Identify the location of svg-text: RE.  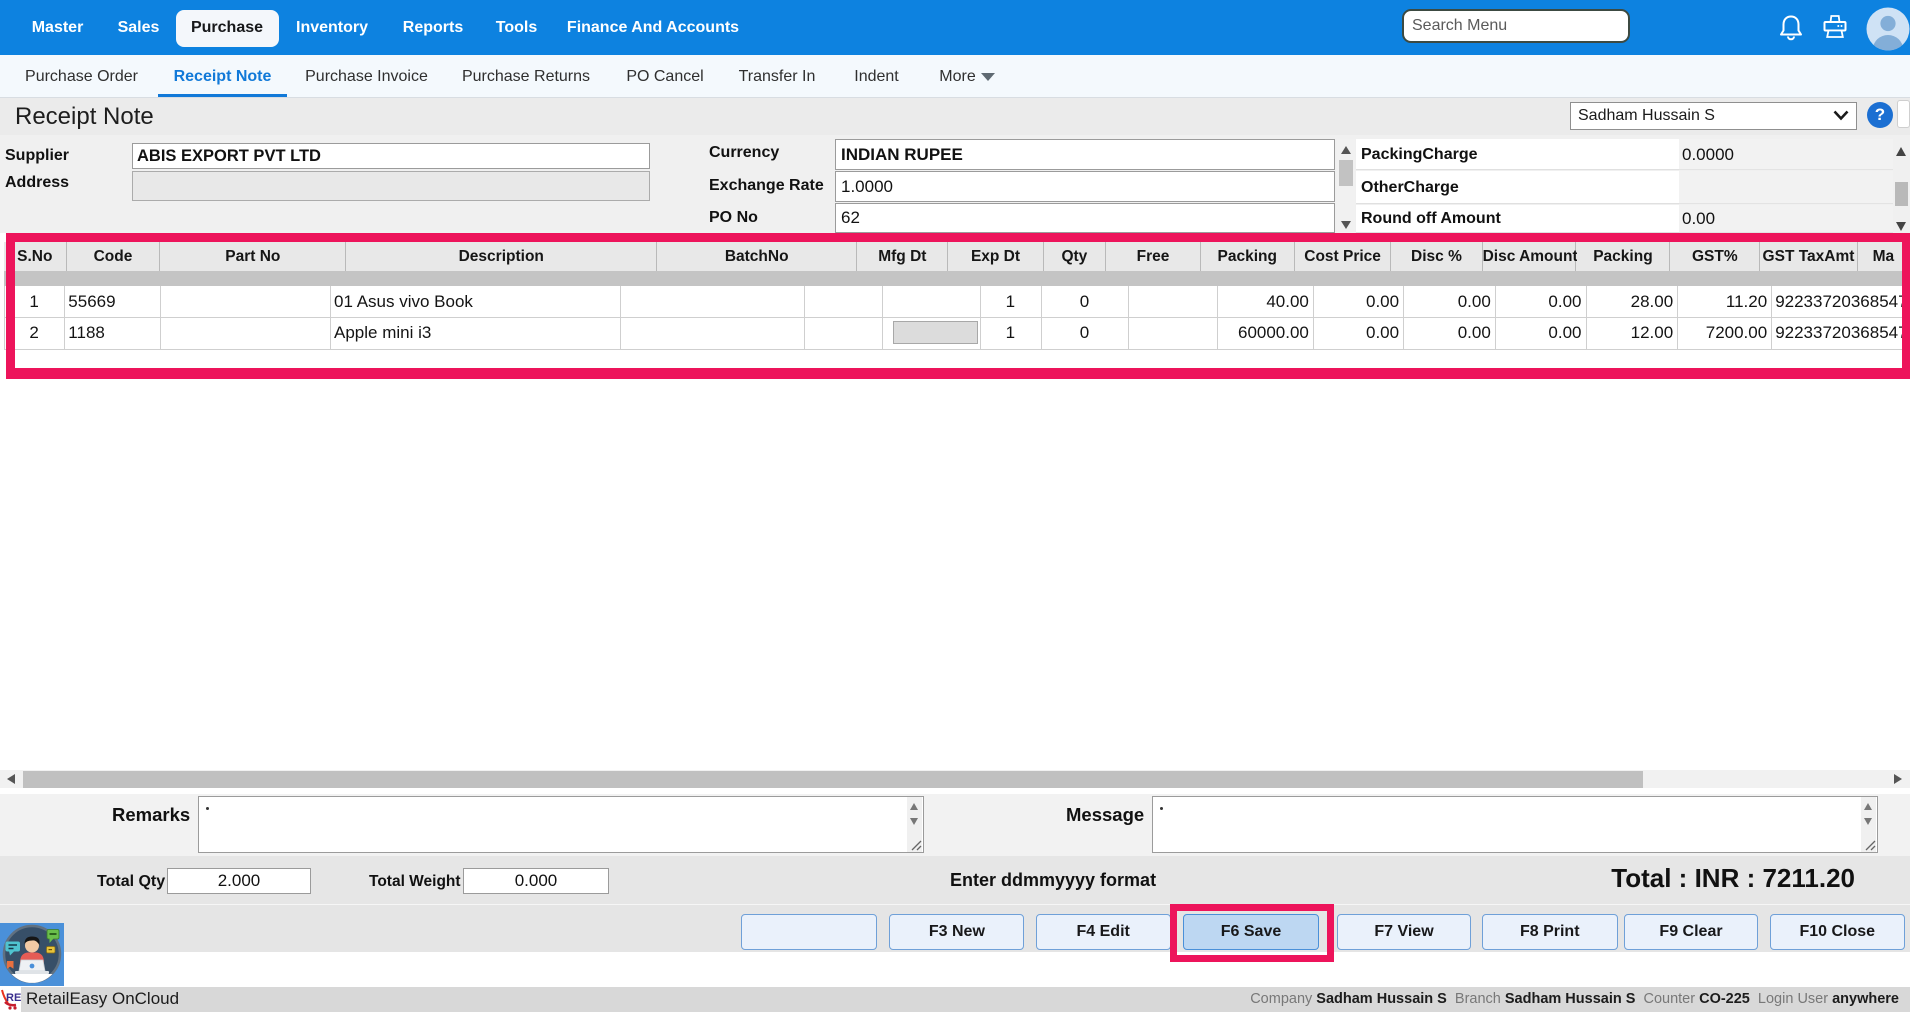
(13, 998).